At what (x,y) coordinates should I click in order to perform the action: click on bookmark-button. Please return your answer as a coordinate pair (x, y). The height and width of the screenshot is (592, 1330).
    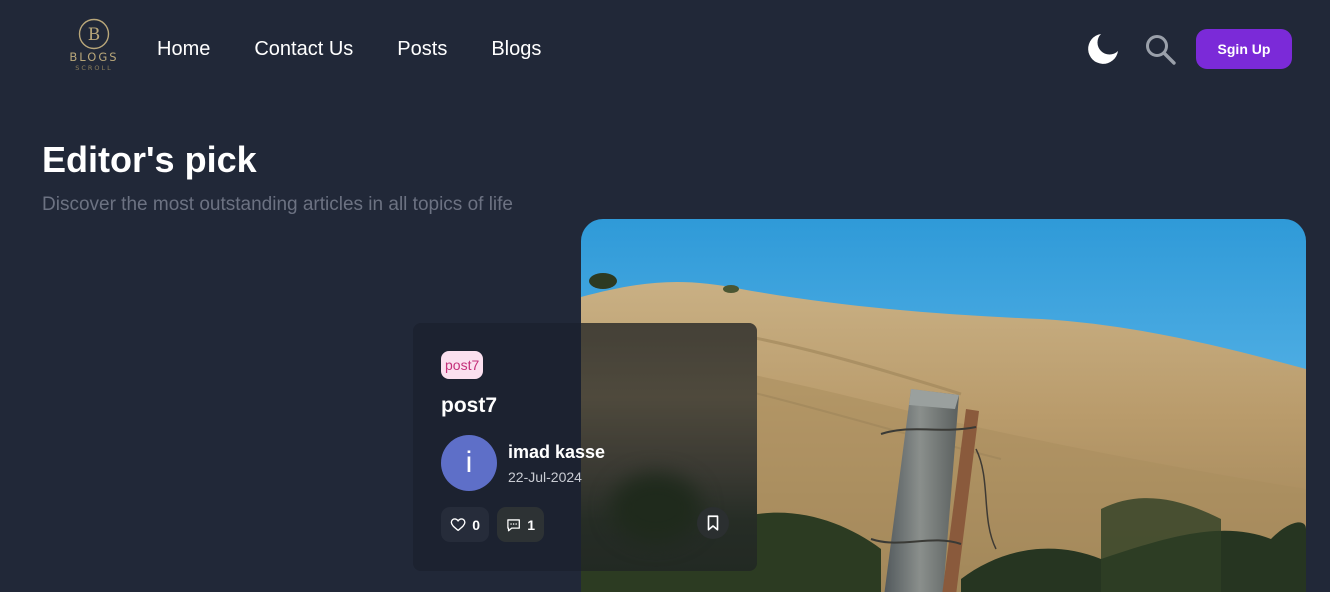
    Looking at the image, I should click on (713, 523).